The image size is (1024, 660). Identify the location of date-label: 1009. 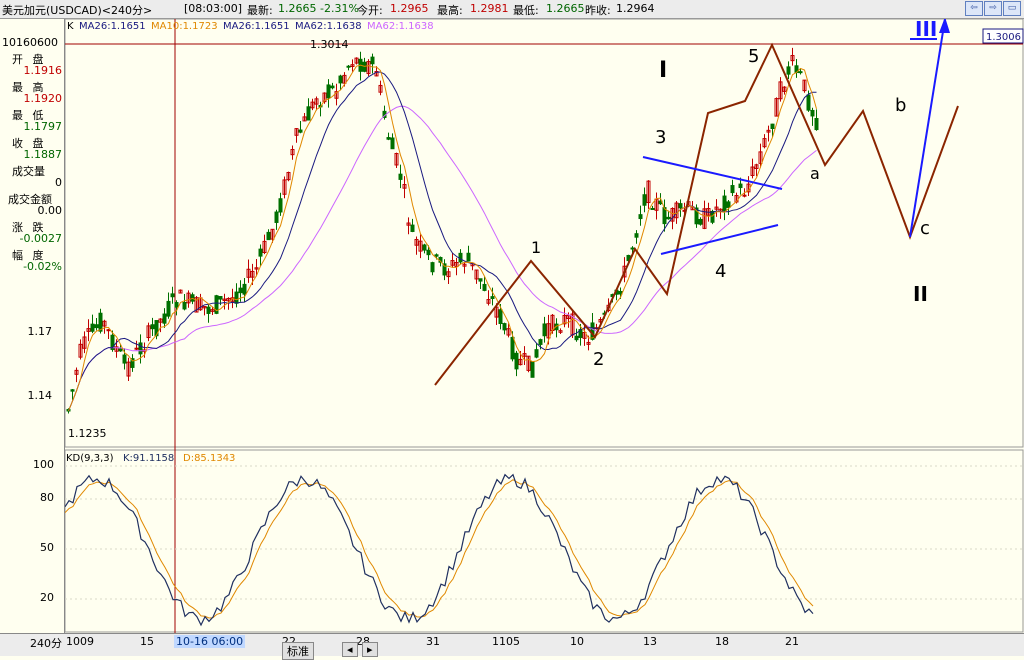
(80, 641).